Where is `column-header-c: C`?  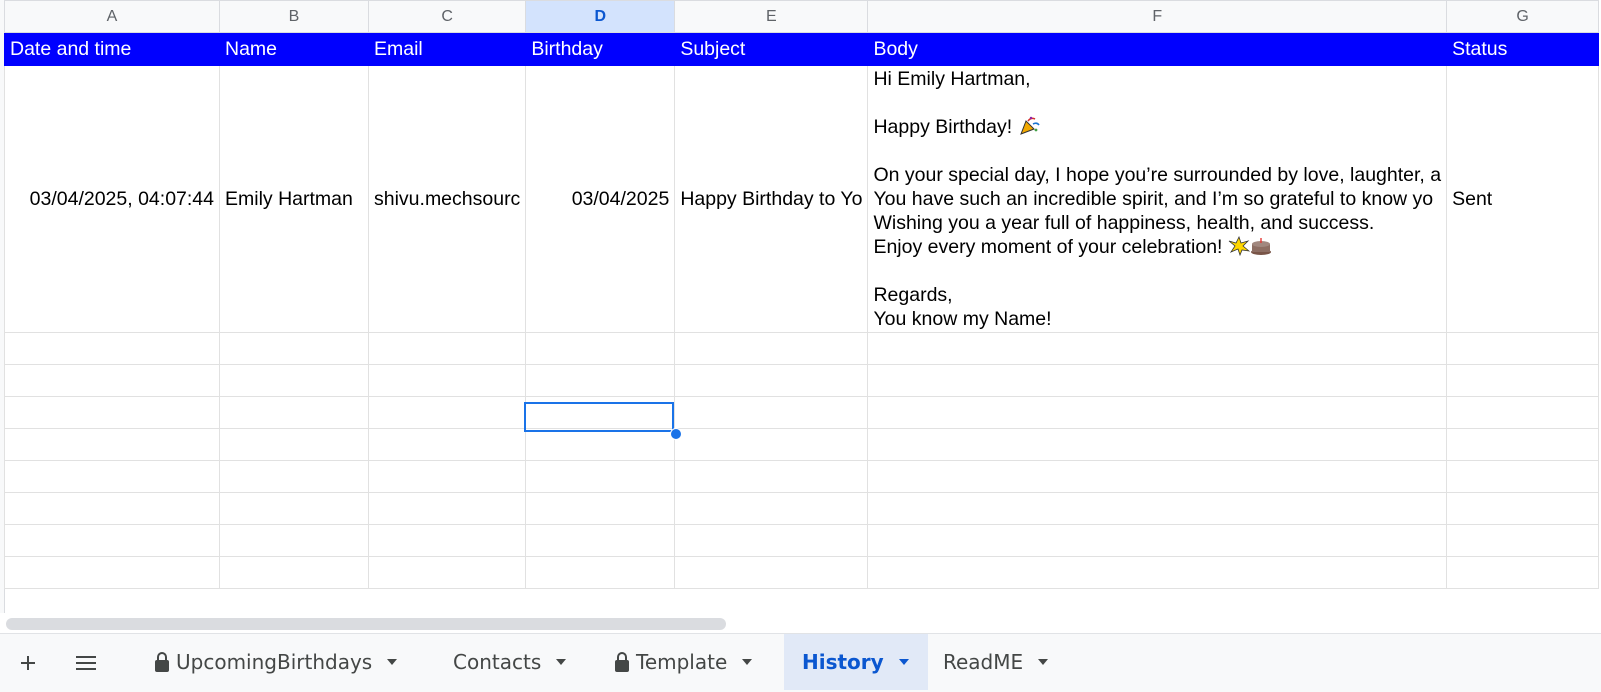
column-header-c: C is located at coordinates (447, 16).